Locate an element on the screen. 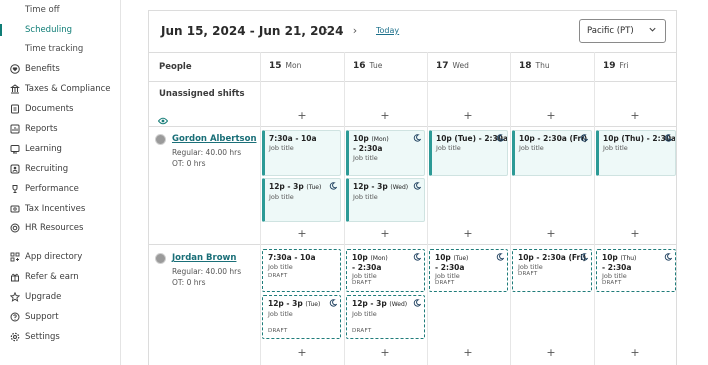 This screenshot has width=708, height=365. shift-time: 12p - 3p (Wed) is located at coordinates (386, 304).